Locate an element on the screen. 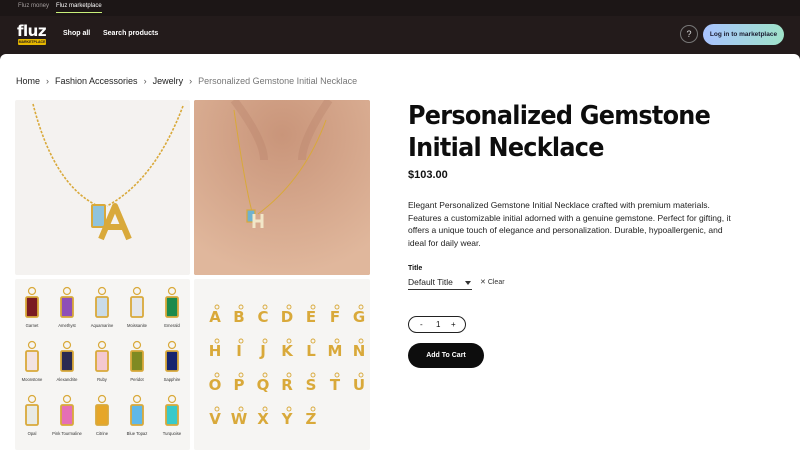 The height and width of the screenshot is (450, 800). letter-charm: P is located at coordinates (239, 383).